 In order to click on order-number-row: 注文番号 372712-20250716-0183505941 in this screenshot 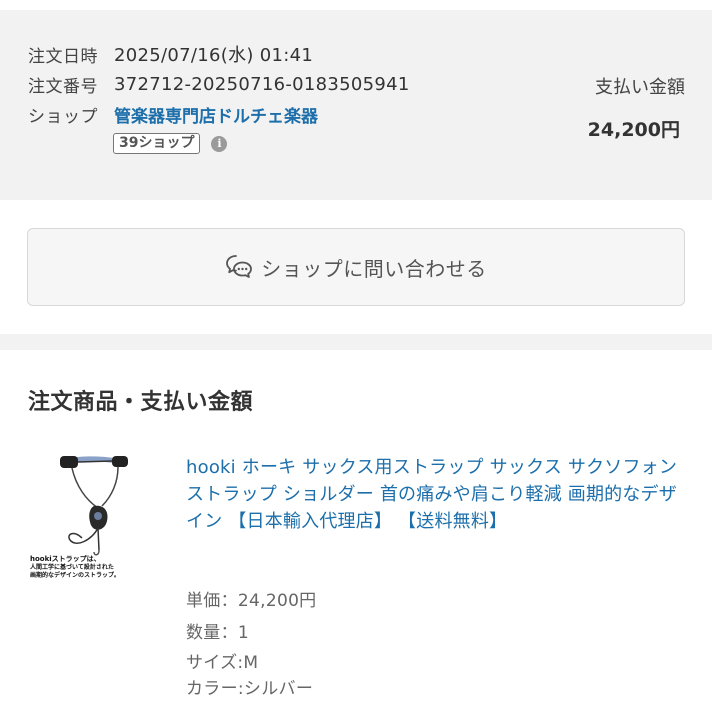, I will do `click(219, 84)`.